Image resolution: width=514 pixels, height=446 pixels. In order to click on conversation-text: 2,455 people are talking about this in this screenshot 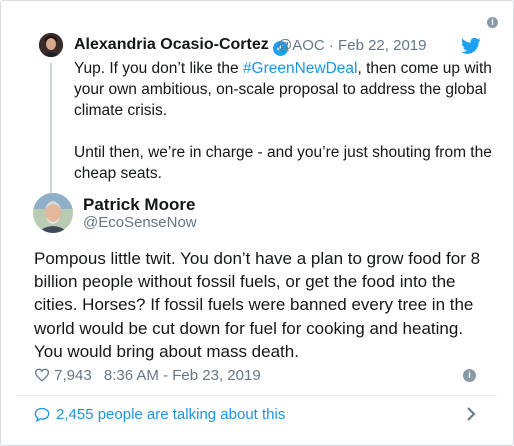, I will do `click(171, 414)`.